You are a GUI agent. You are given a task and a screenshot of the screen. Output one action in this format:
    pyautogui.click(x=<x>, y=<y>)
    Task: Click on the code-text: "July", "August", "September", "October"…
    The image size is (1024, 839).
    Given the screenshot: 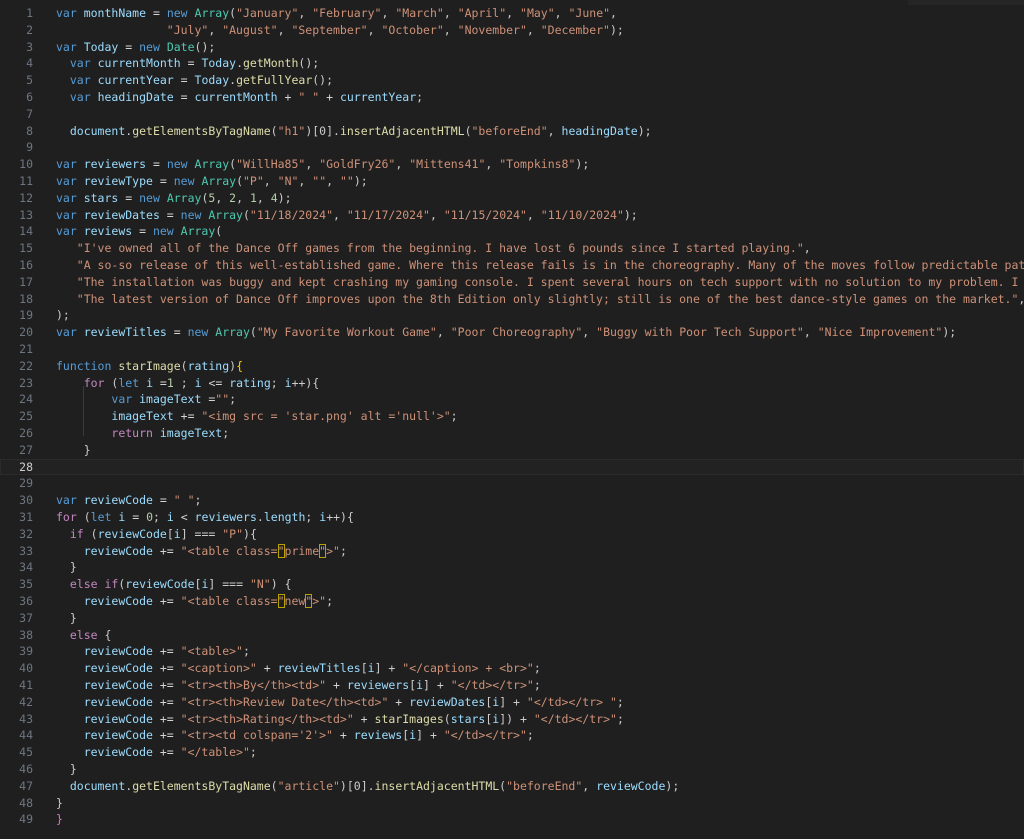 What is the action you would take?
    pyautogui.click(x=340, y=30)
    